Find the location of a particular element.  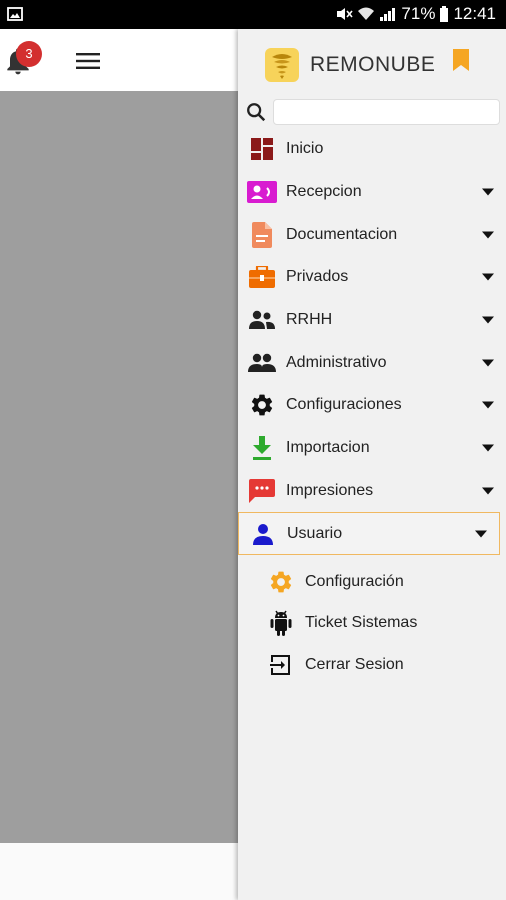

signal-icon is located at coordinates (388, 14).